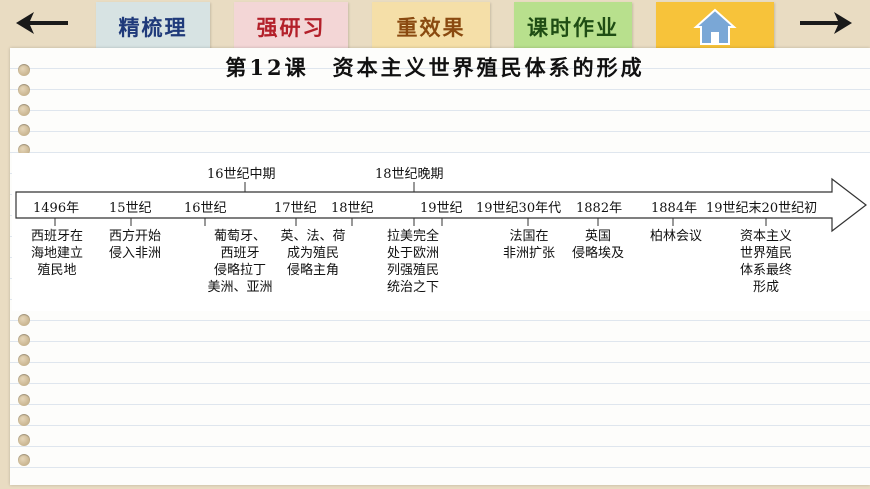 The height and width of the screenshot is (489, 870). I want to click on timeline-date: 15世纪, so click(130, 208).